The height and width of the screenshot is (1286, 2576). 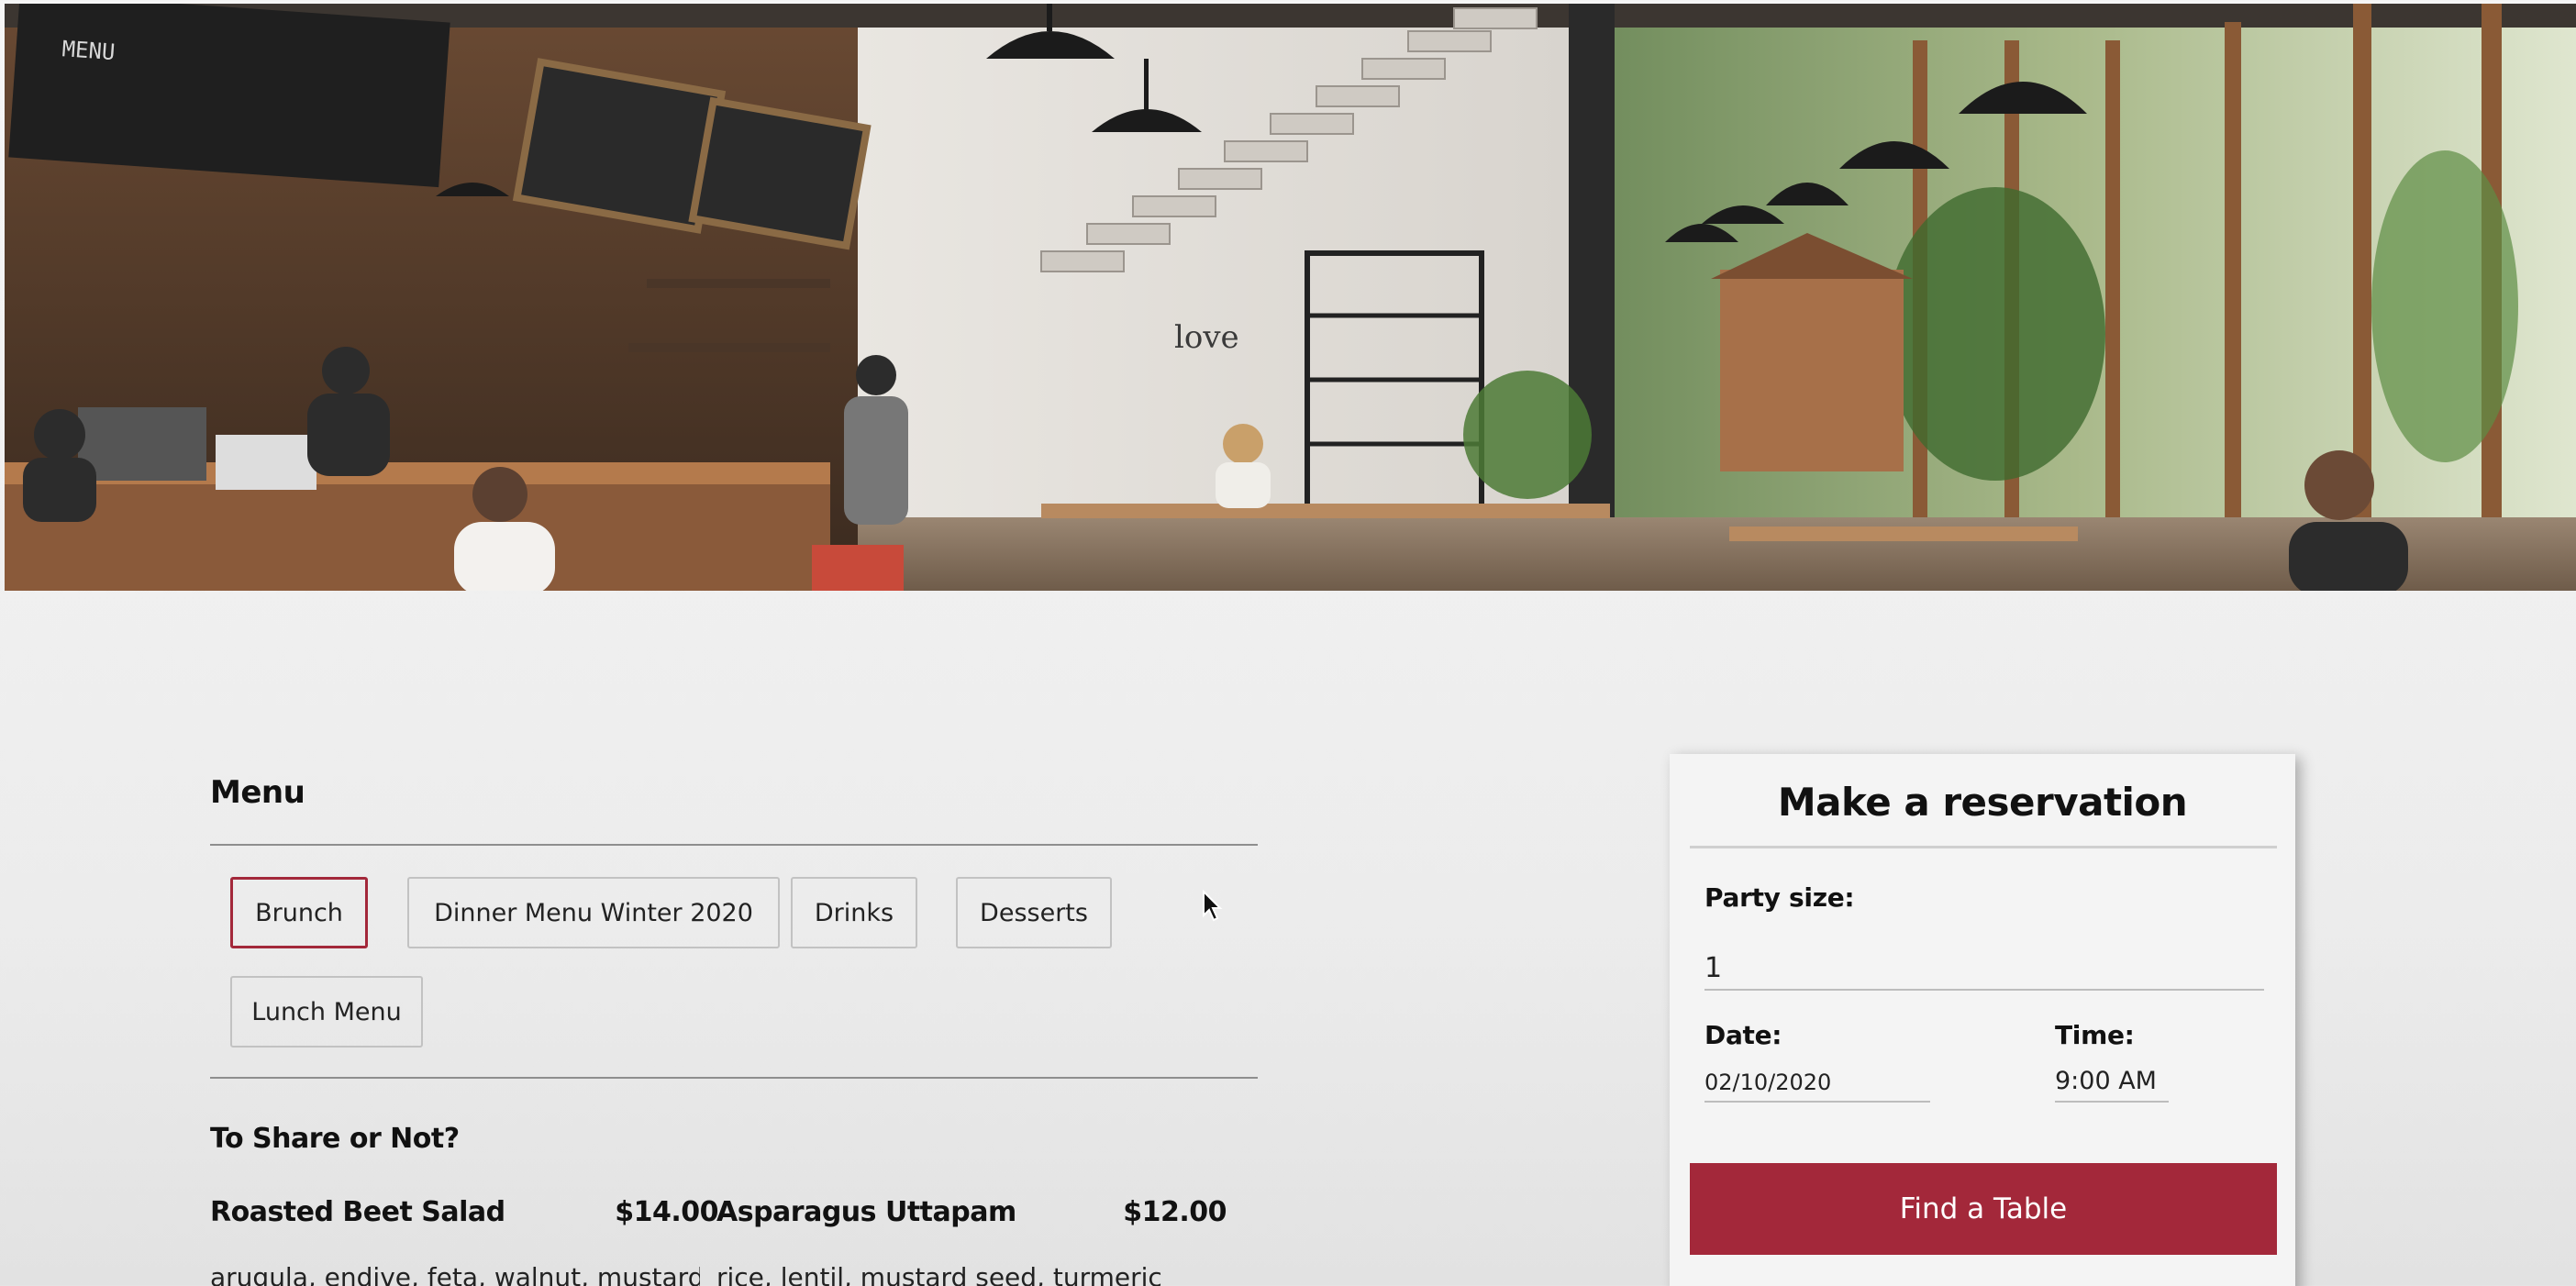 What do you see at coordinates (854, 913) in the screenshot?
I see `tab-drinks: Drinks` at bounding box center [854, 913].